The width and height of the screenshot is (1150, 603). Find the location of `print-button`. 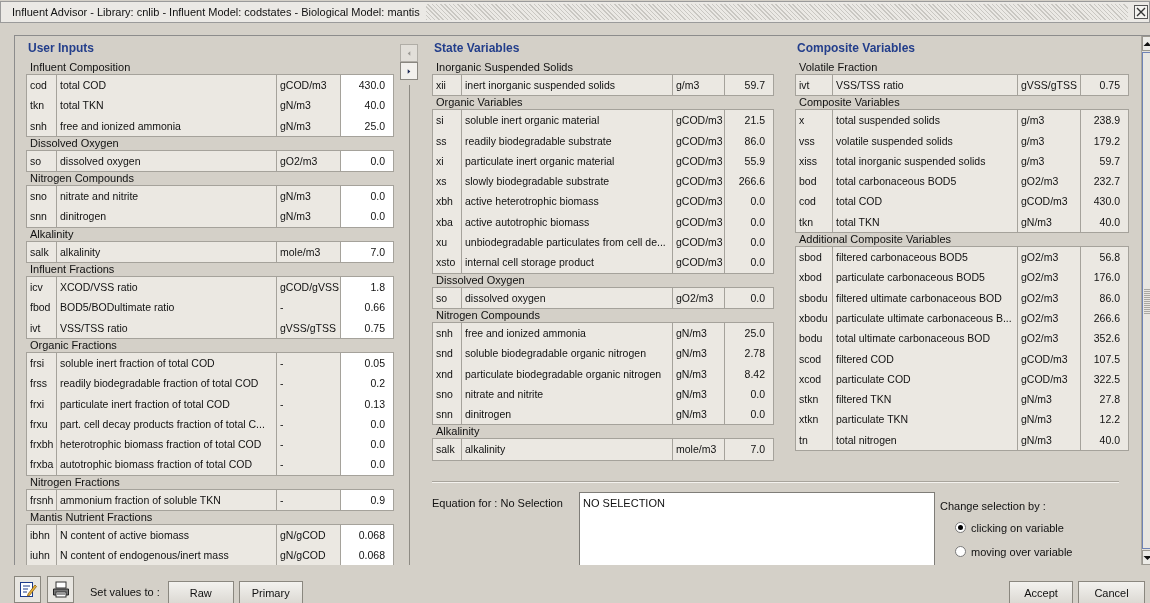

print-button is located at coordinates (60, 589).